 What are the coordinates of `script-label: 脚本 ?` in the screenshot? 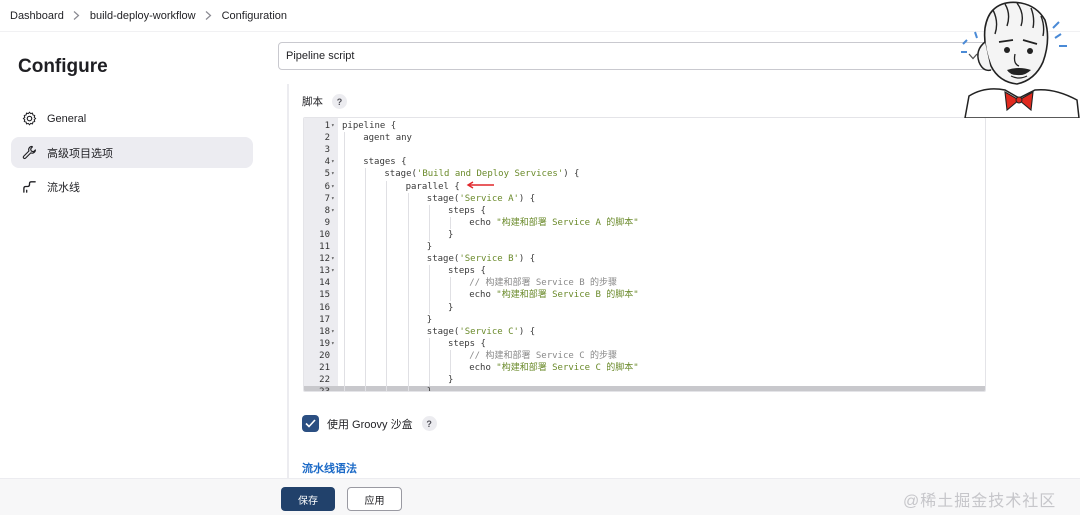 It's located at (324, 101).